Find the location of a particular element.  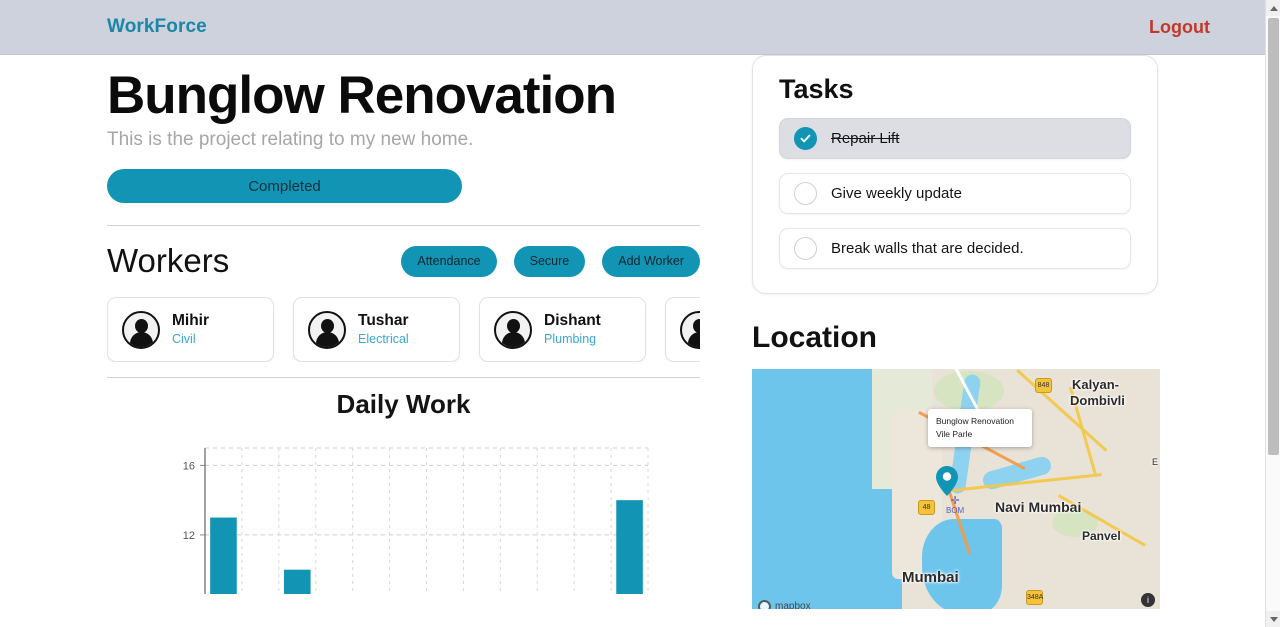

map-popup: Bunglow Renovation Vile Parle is located at coordinates (980, 428).